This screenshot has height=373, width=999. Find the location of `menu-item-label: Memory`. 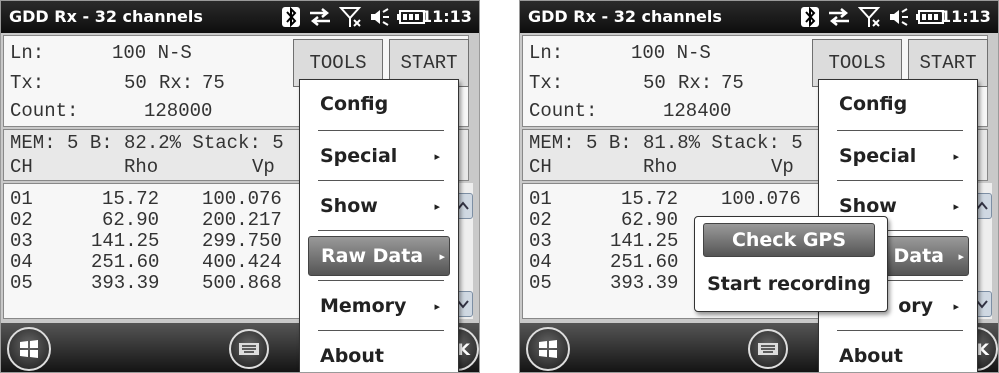

menu-item-label: Memory is located at coordinates (363, 306).